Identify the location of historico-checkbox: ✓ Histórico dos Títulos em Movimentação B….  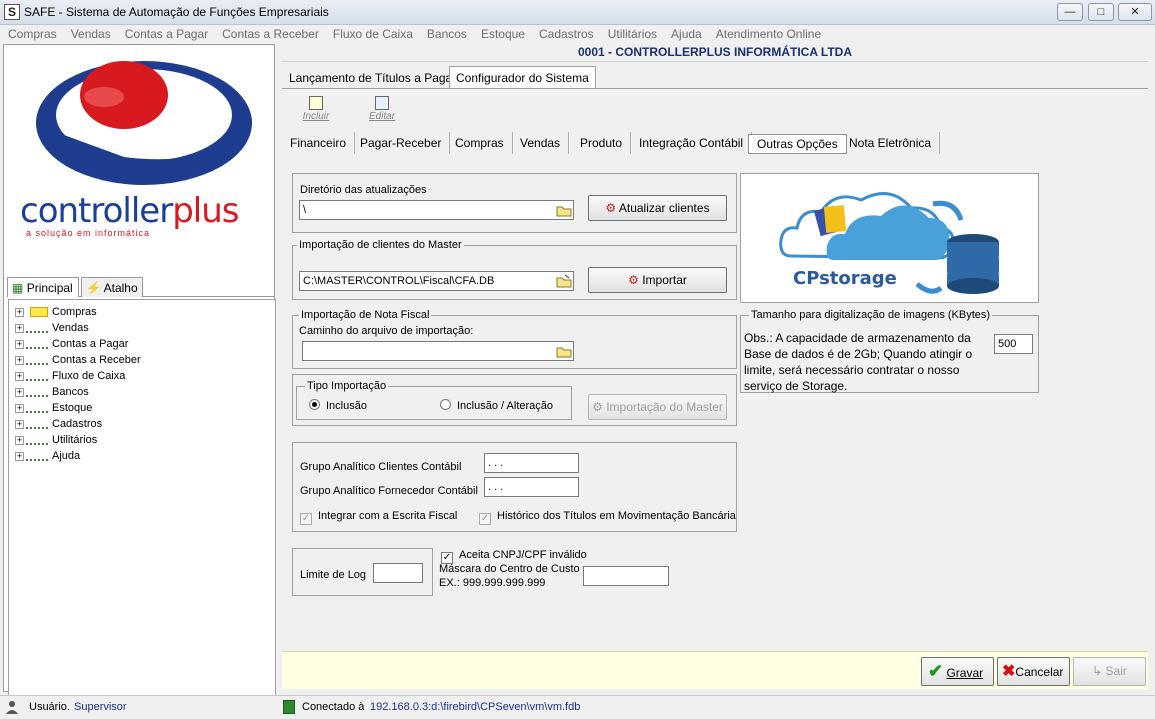
(607, 517).